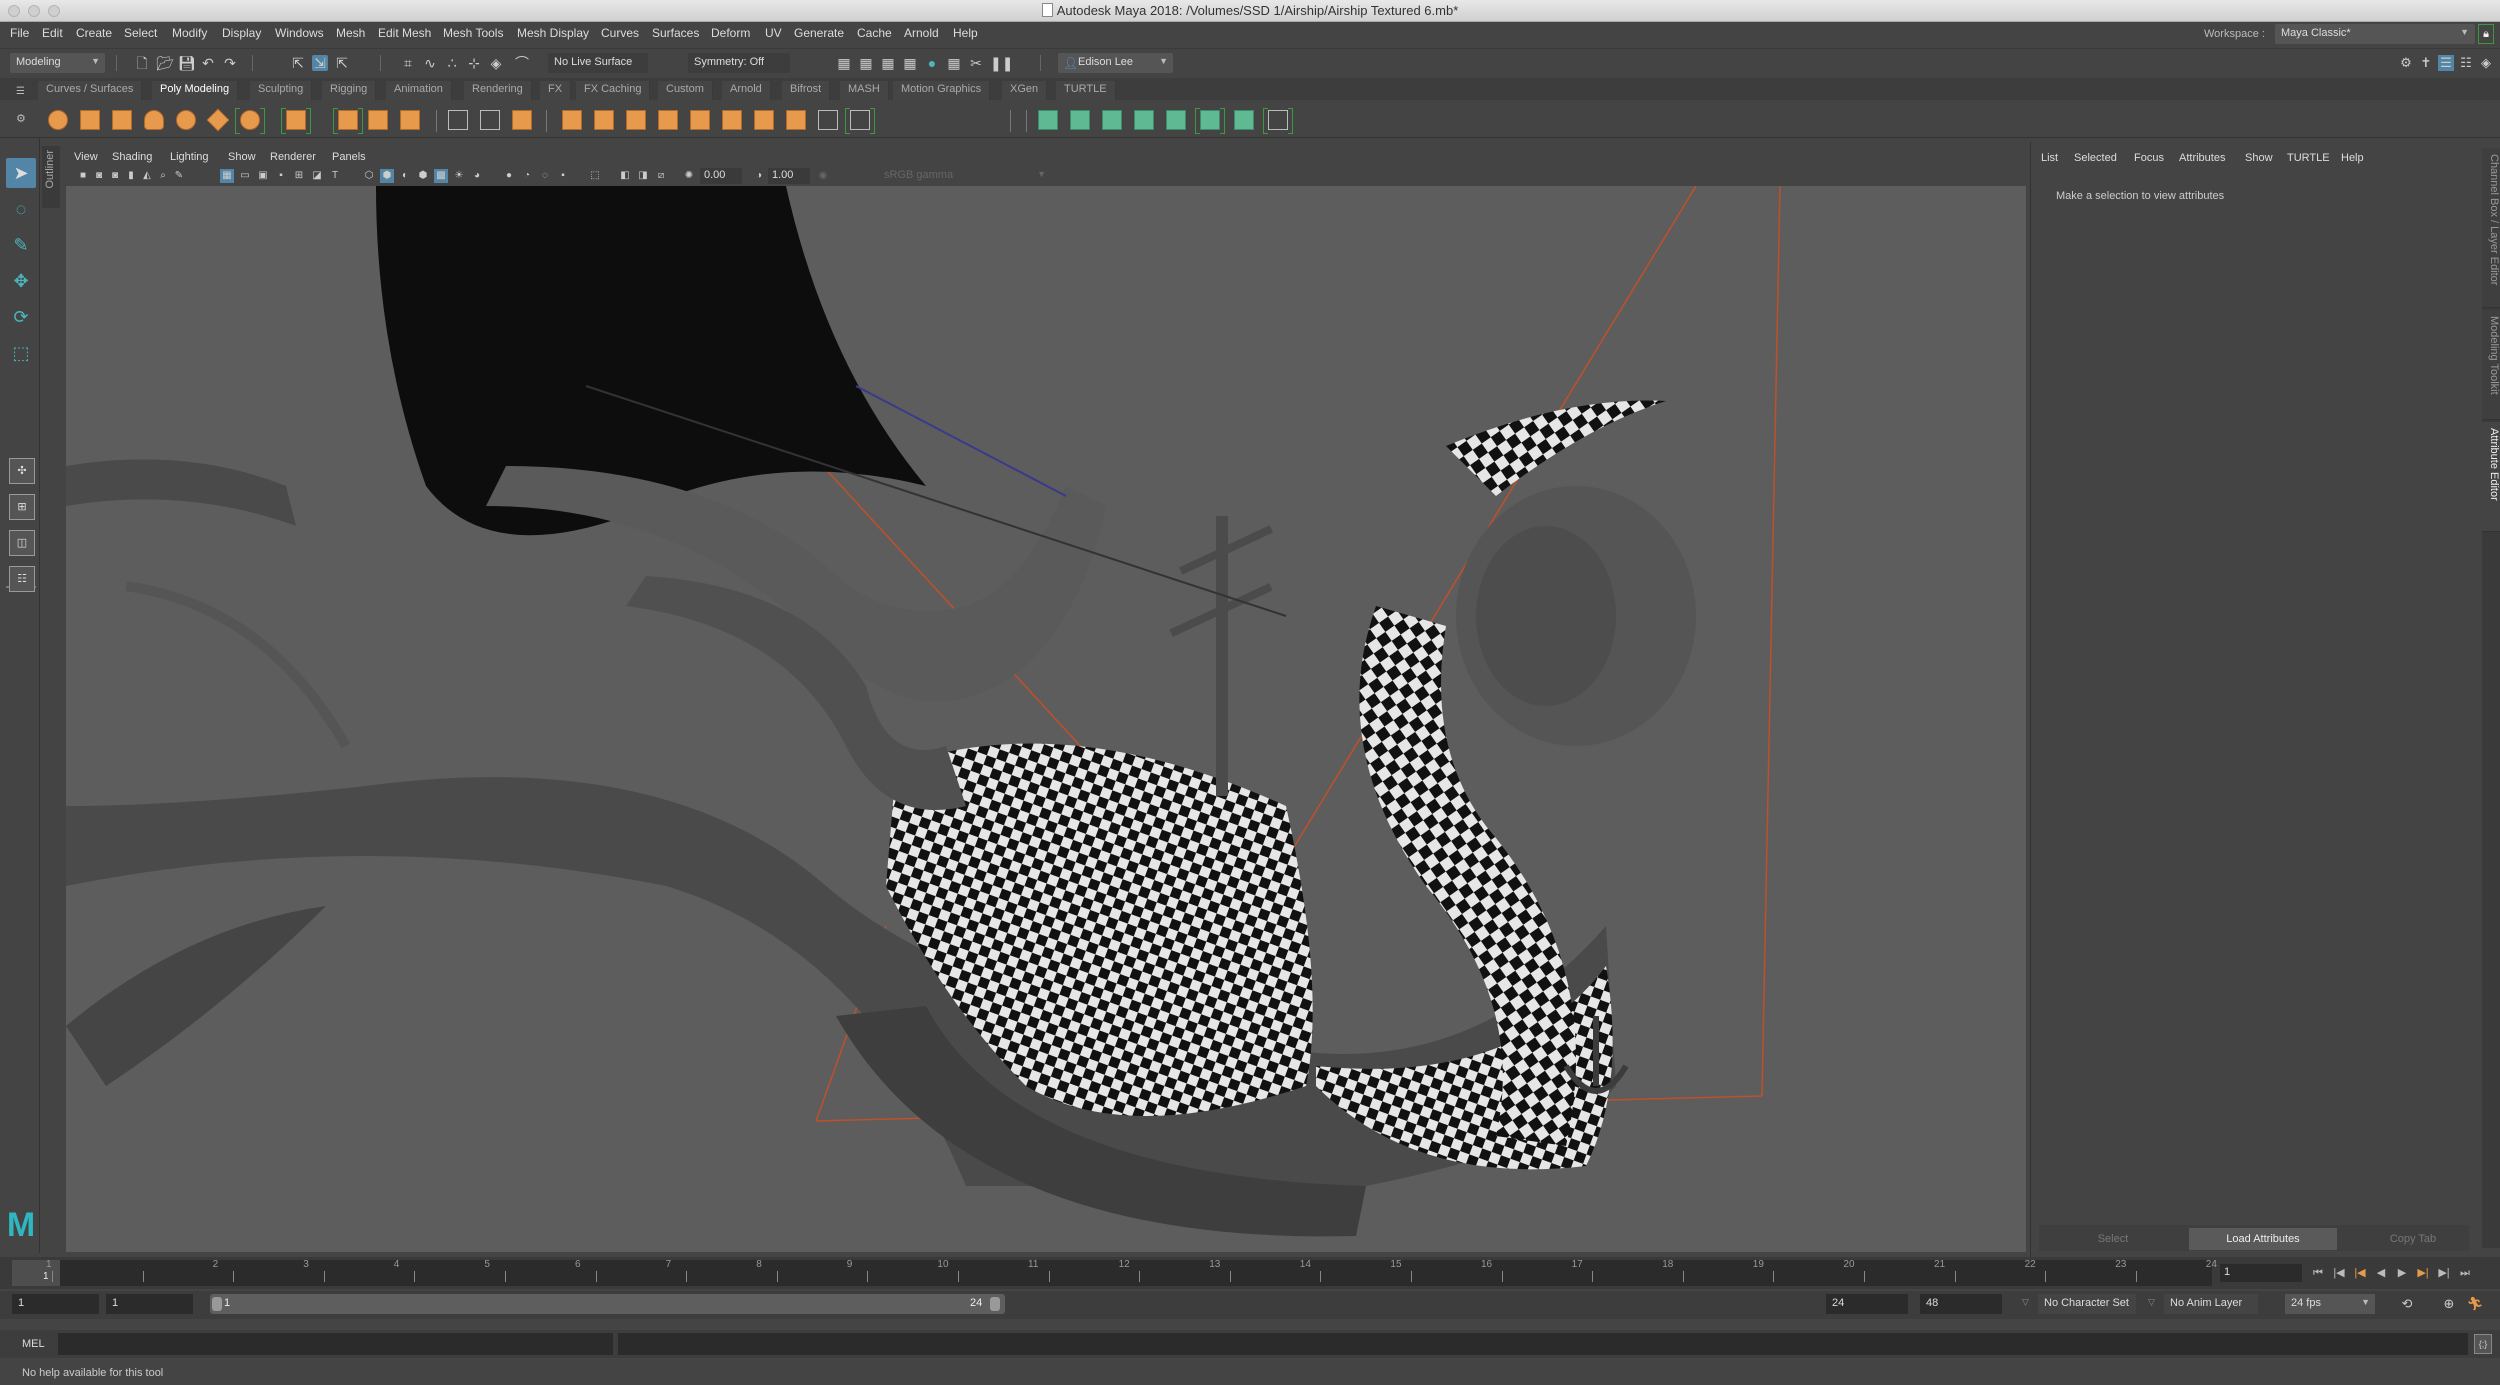 This screenshot has width=2500, height=1385. I want to click on play-backwards-icon: ◀, so click(2381, 1273).